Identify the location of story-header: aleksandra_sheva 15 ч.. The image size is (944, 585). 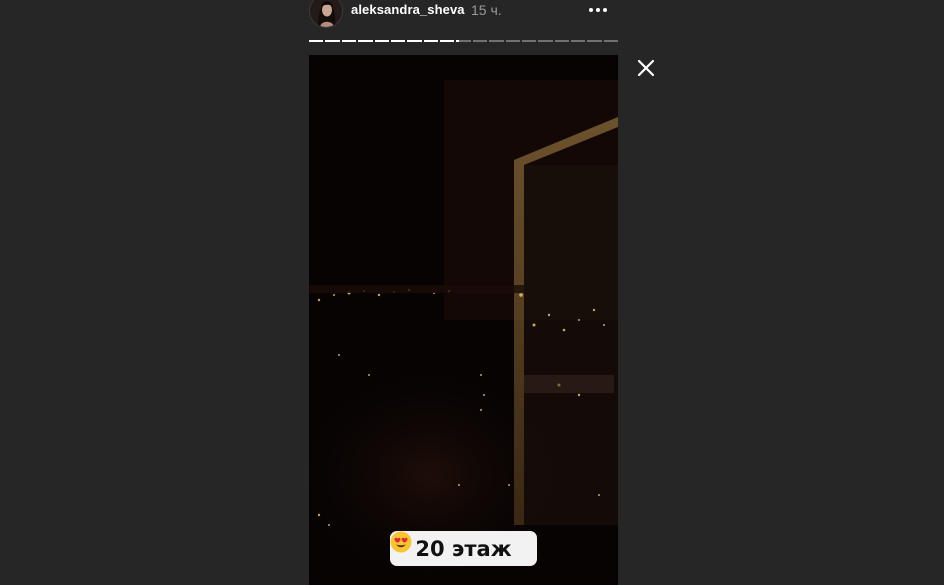
(463, 15).